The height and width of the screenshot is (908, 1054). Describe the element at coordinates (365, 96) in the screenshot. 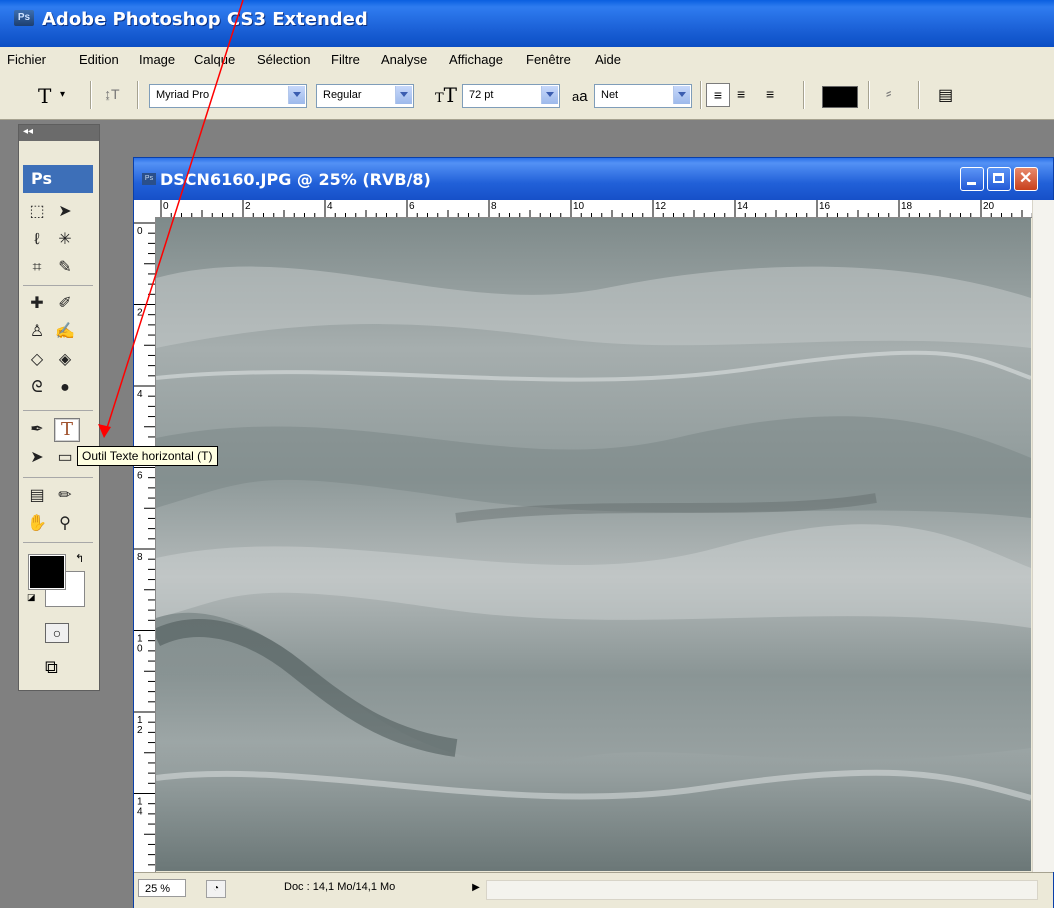

I see `font-style-select: Regular` at that location.